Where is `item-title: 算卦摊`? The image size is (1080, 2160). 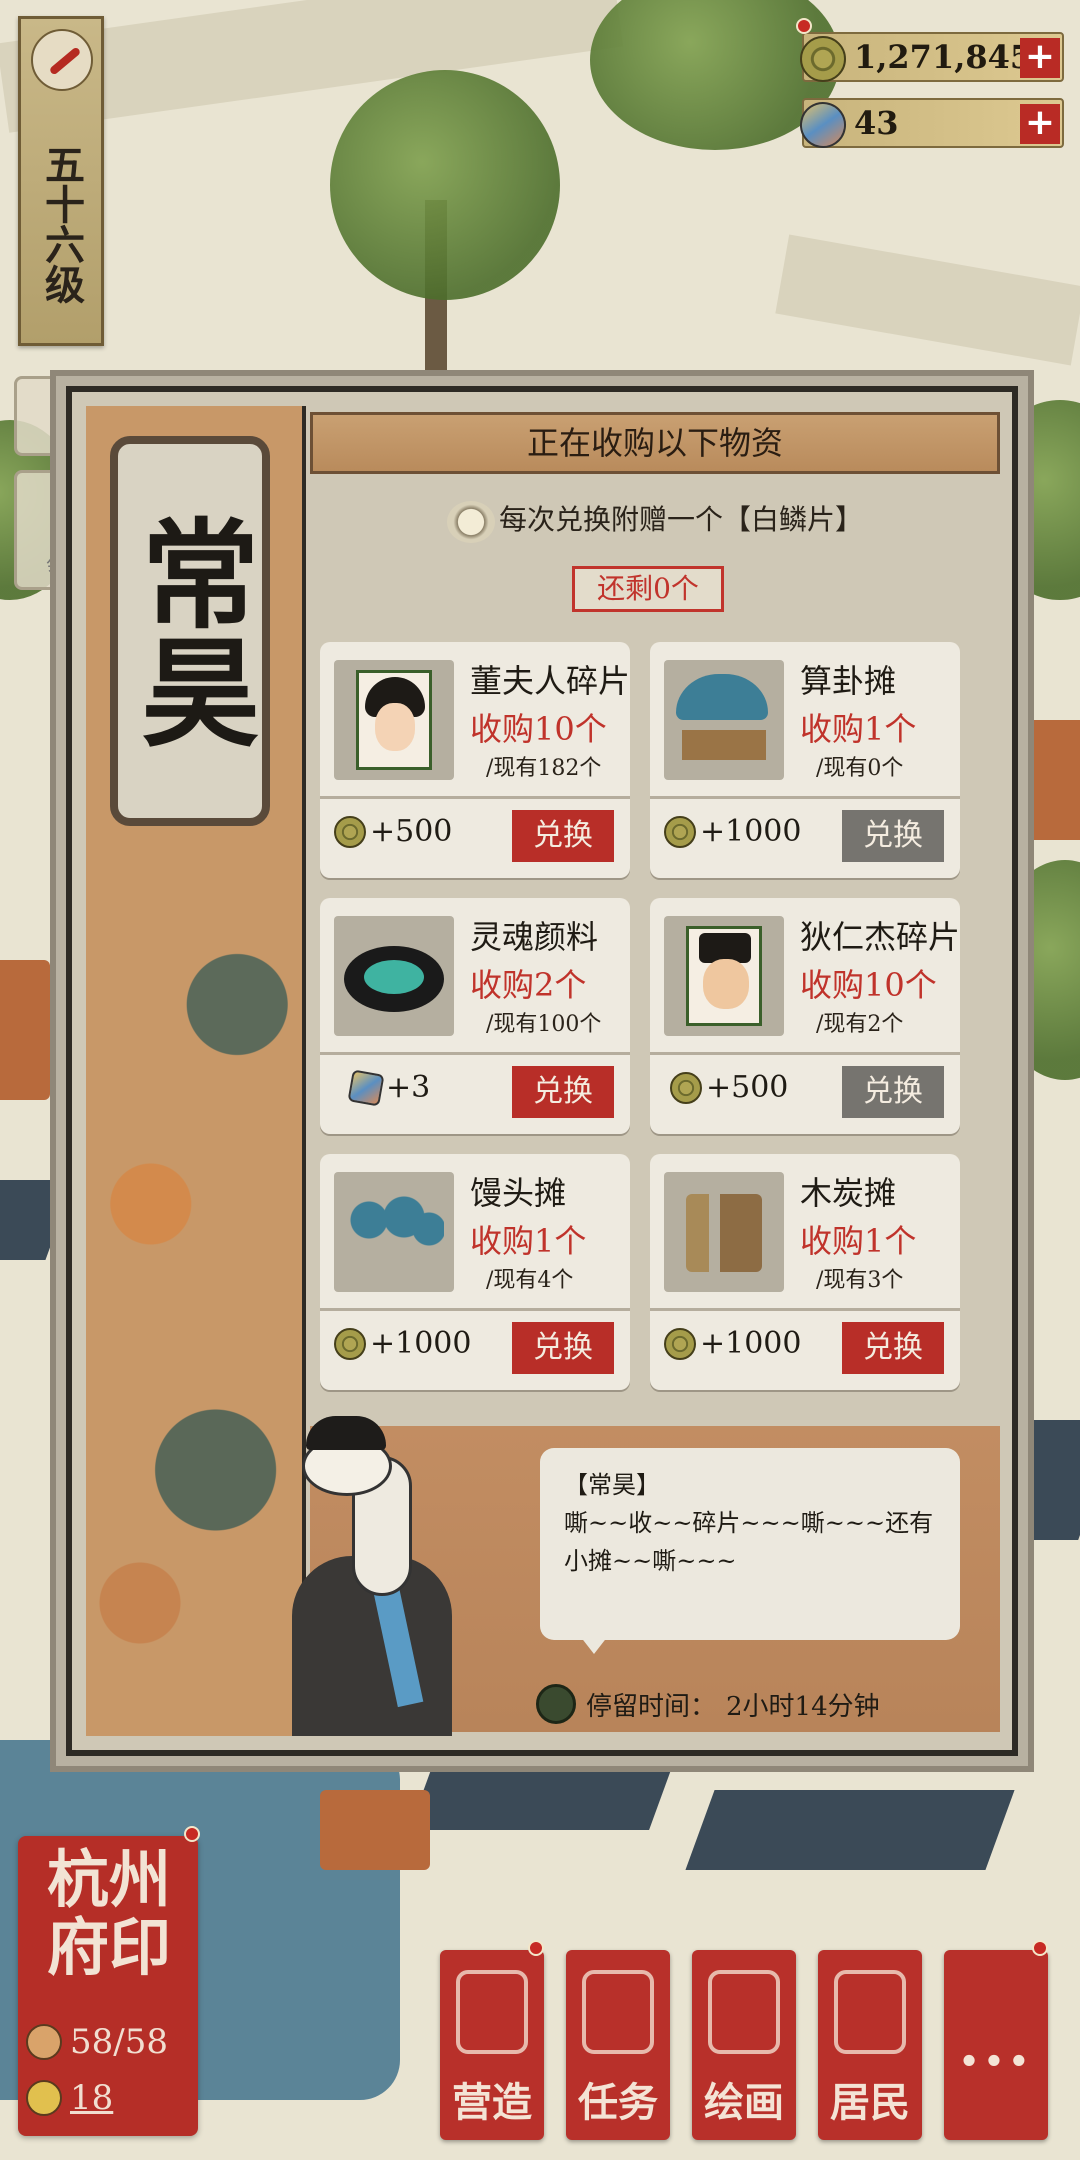
item-title: 算卦摊 is located at coordinates (848, 681).